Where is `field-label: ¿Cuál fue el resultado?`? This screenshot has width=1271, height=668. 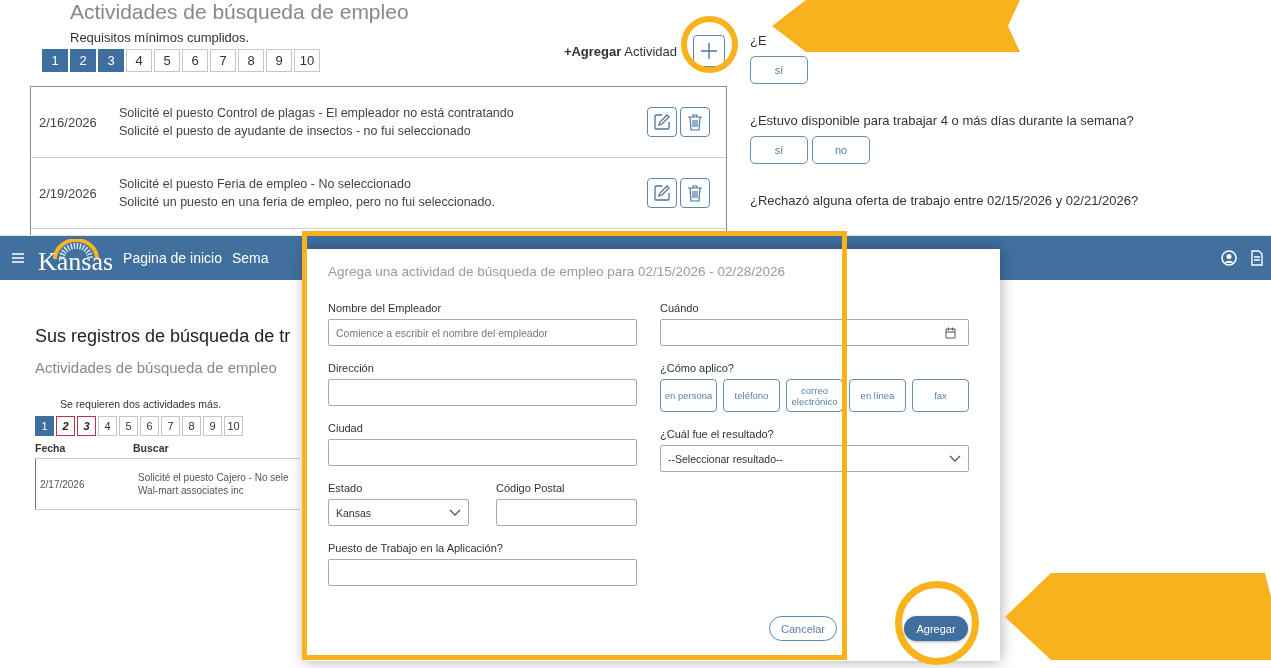
field-label: ¿Cuál fue el resultado? is located at coordinates (717, 434).